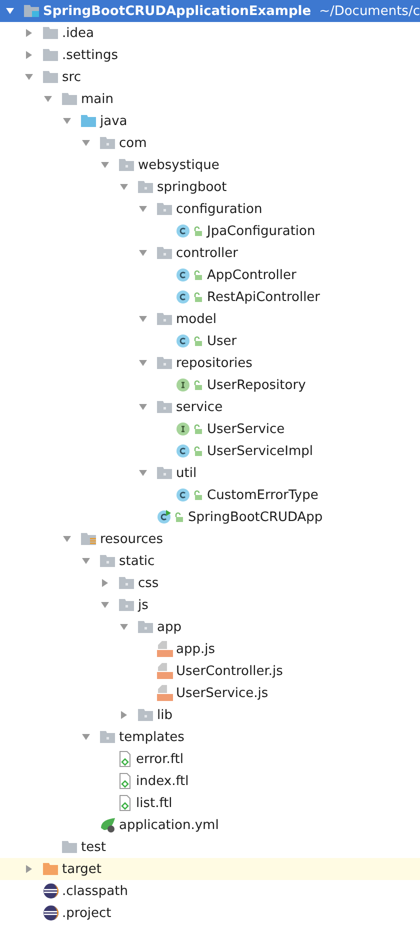 The width and height of the screenshot is (420, 937). I want to click on item-name: RestApiController, so click(263, 297).